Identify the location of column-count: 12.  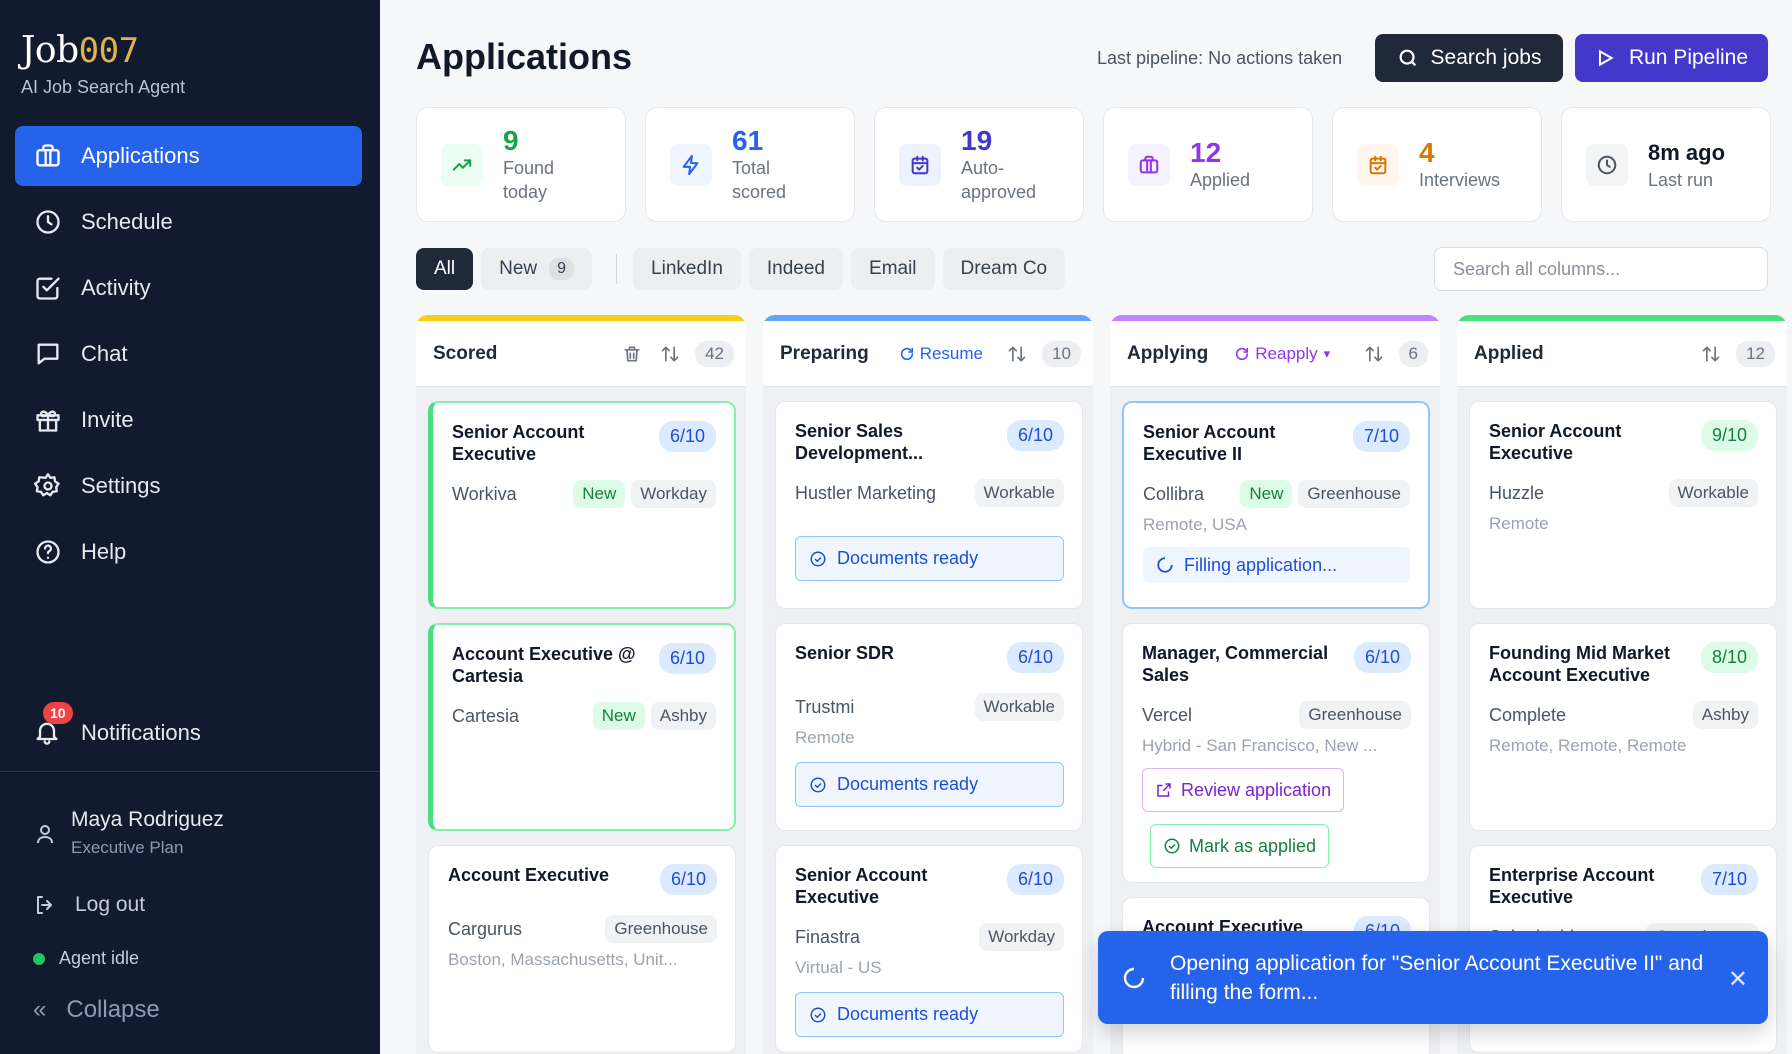
(1755, 353).